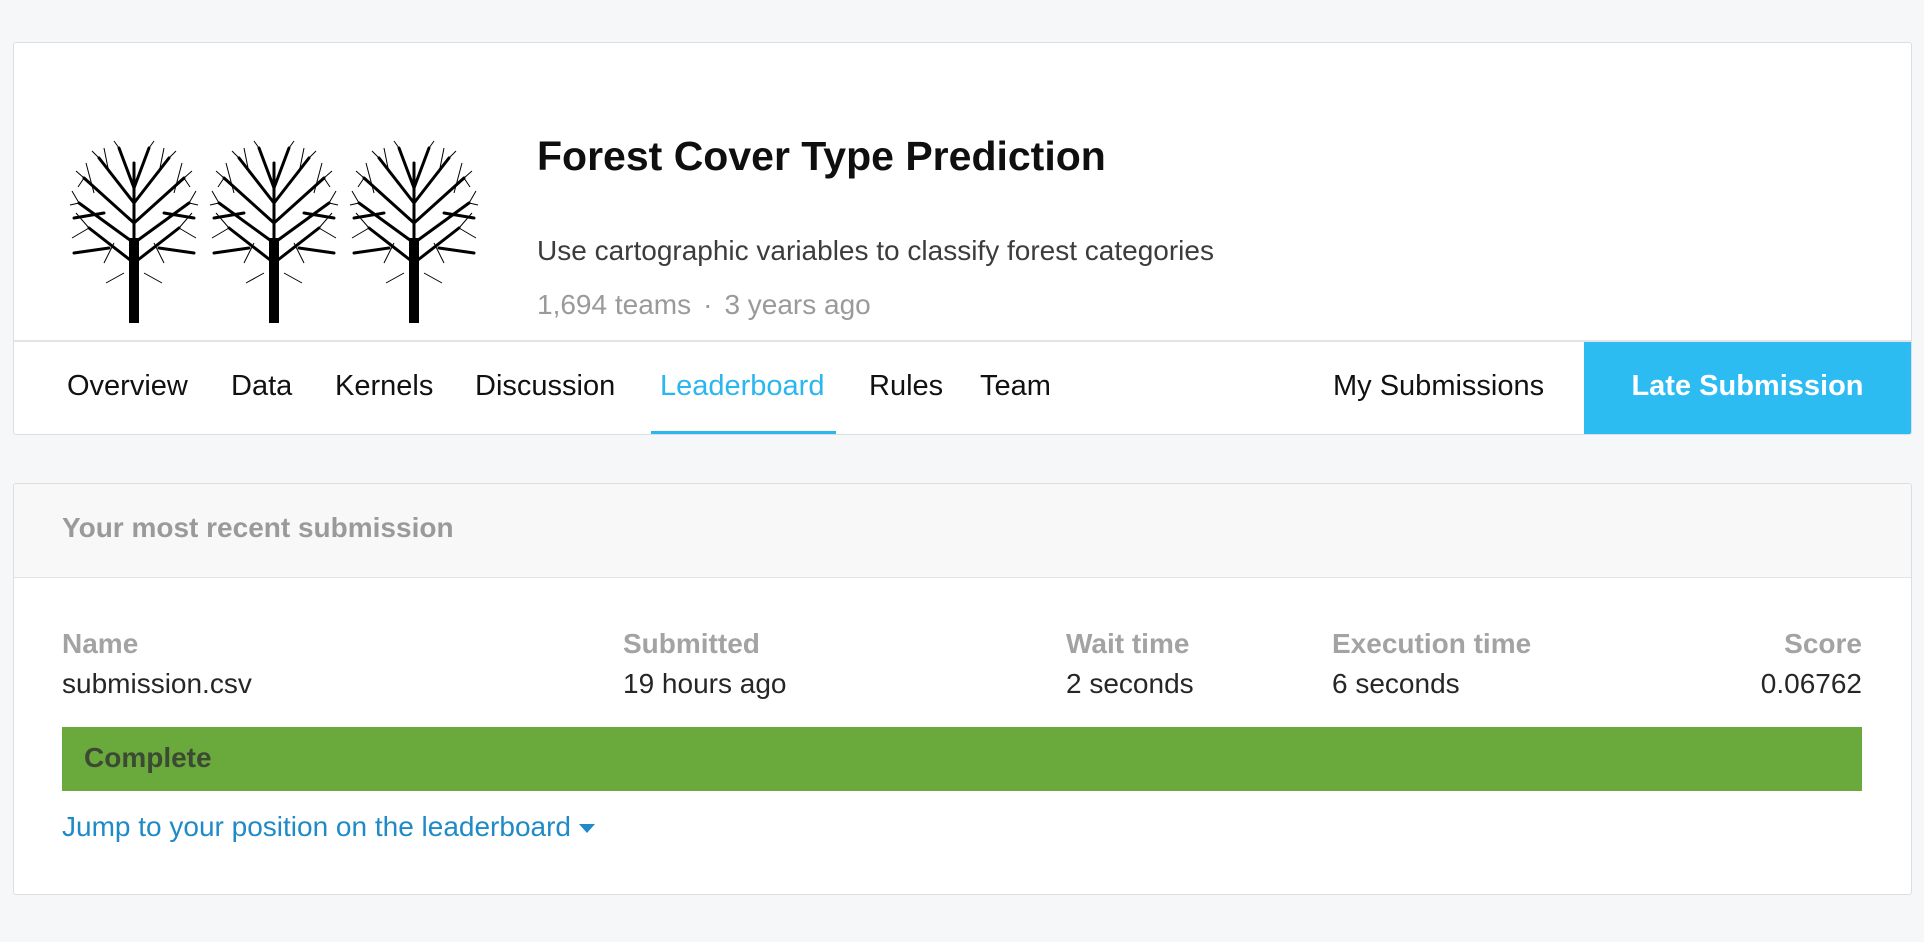 The height and width of the screenshot is (942, 1924). I want to click on competition-thumbnail, so click(274, 232).